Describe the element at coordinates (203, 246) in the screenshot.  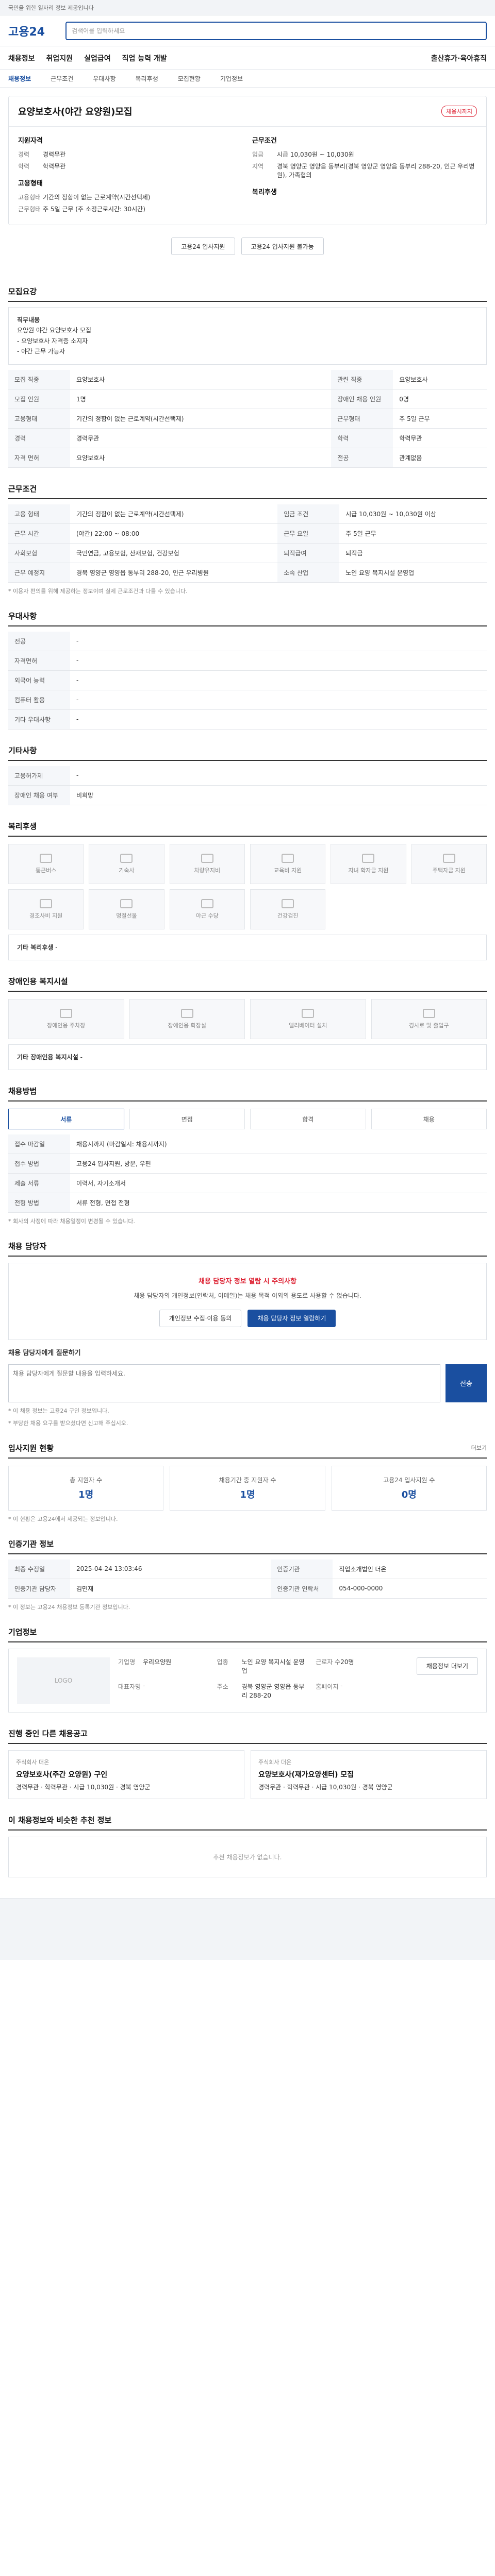
I see `apply-button: 고용24 입사지원` at that location.